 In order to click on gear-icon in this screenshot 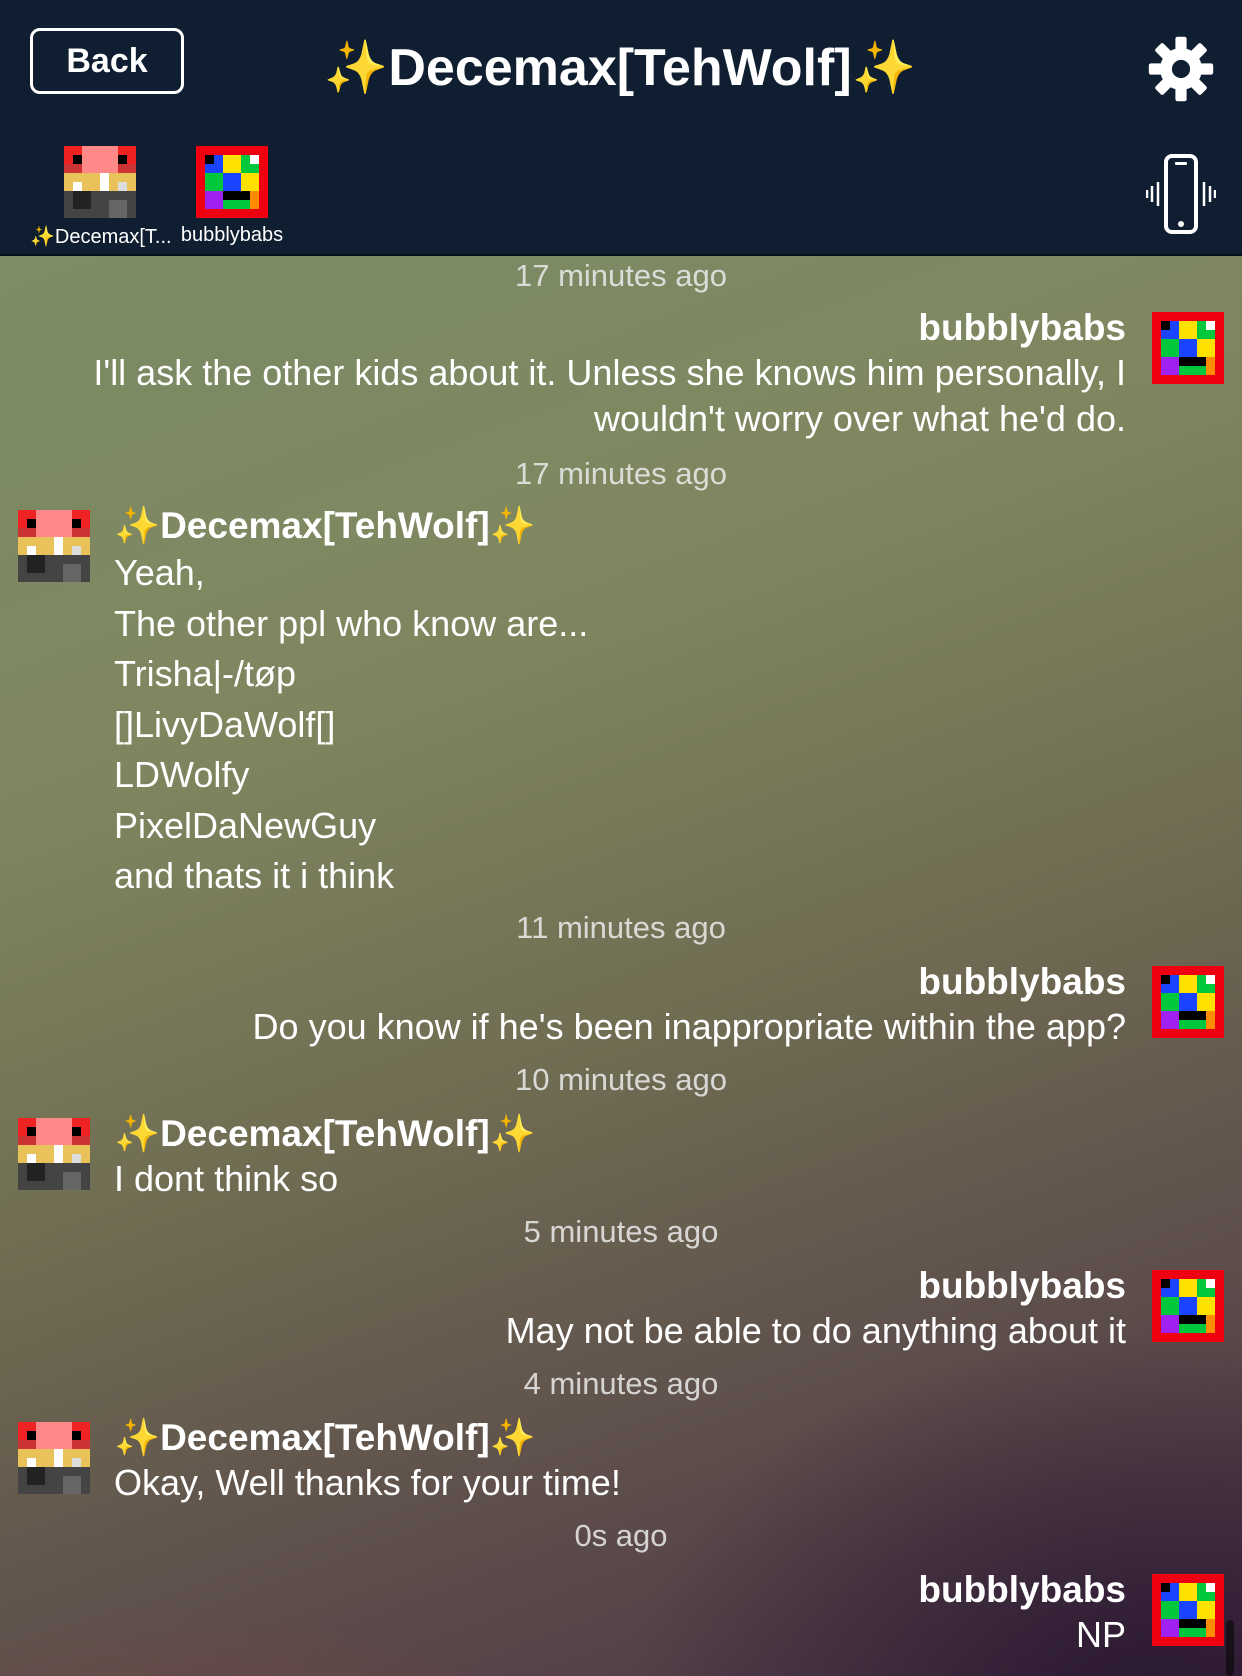, I will do `click(1181, 69)`.